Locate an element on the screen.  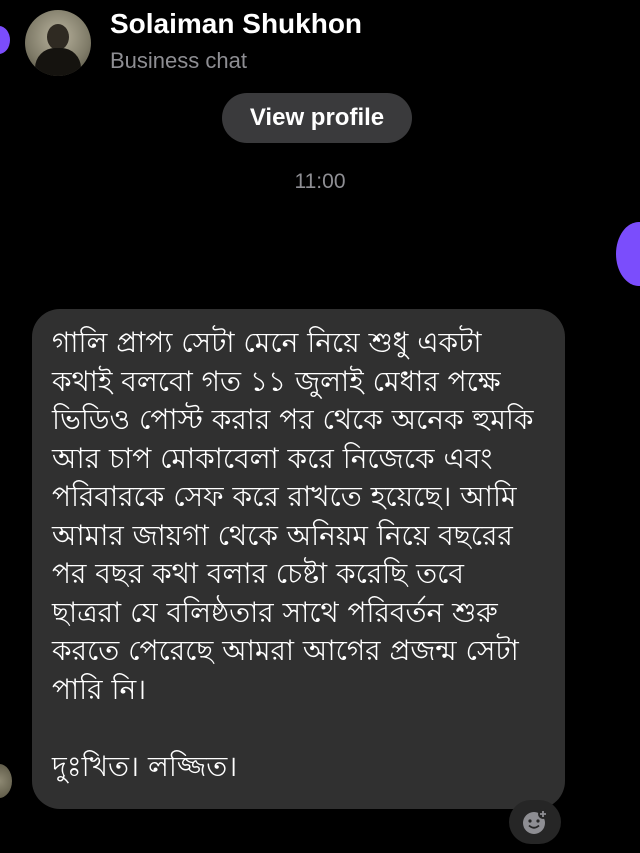
avatar-body-shape is located at coordinates (58, 62).